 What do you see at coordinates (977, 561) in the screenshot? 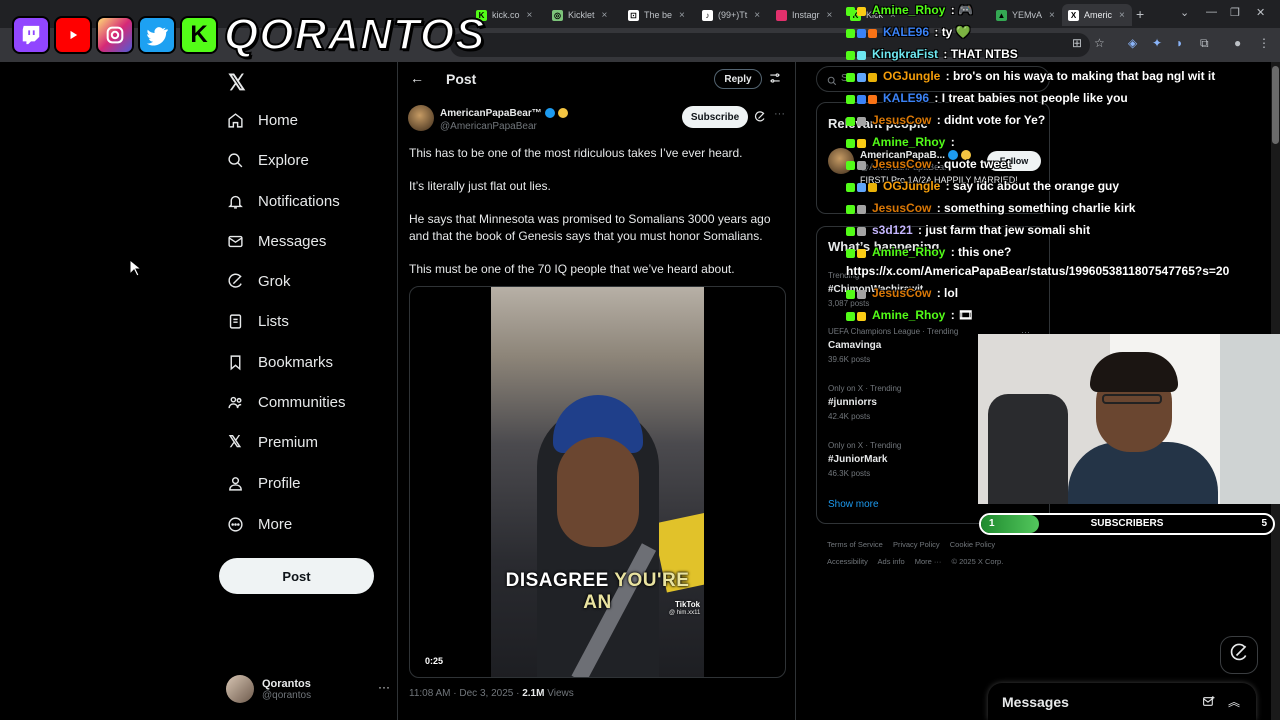
I see `footer-copyright: © 2025 X Corp.` at bounding box center [977, 561].